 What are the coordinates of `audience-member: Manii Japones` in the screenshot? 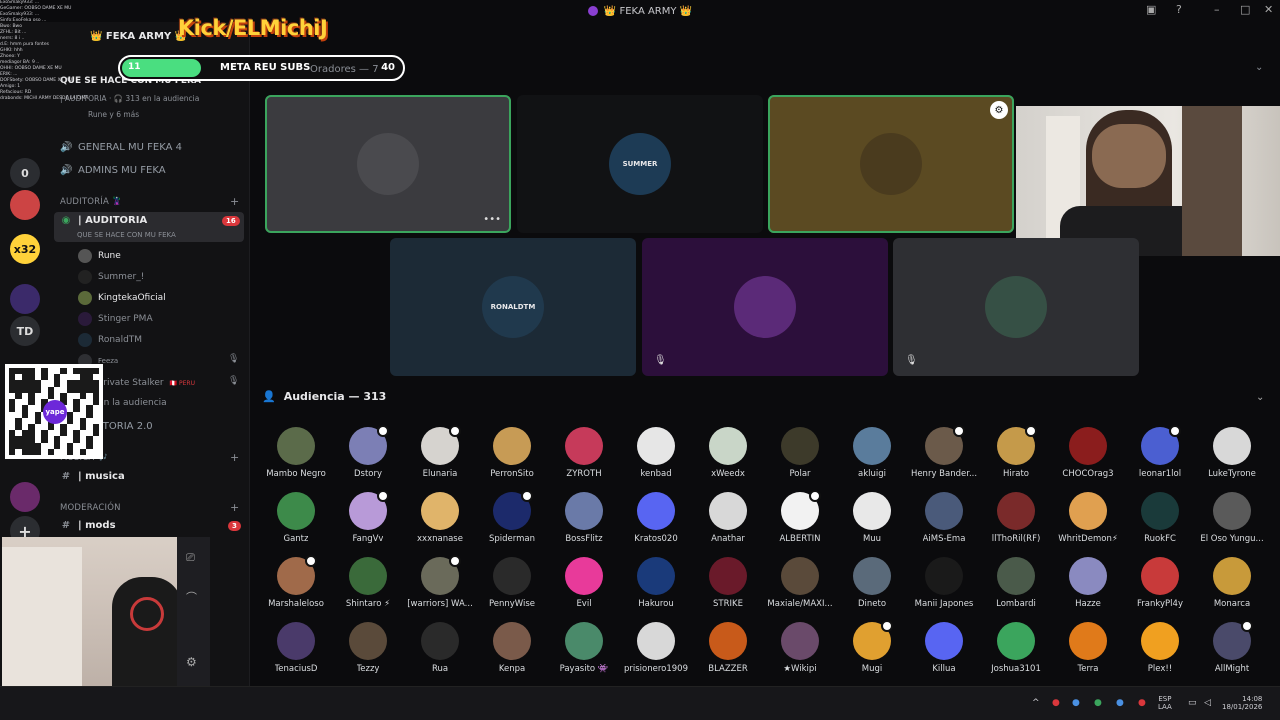 It's located at (944, 583).